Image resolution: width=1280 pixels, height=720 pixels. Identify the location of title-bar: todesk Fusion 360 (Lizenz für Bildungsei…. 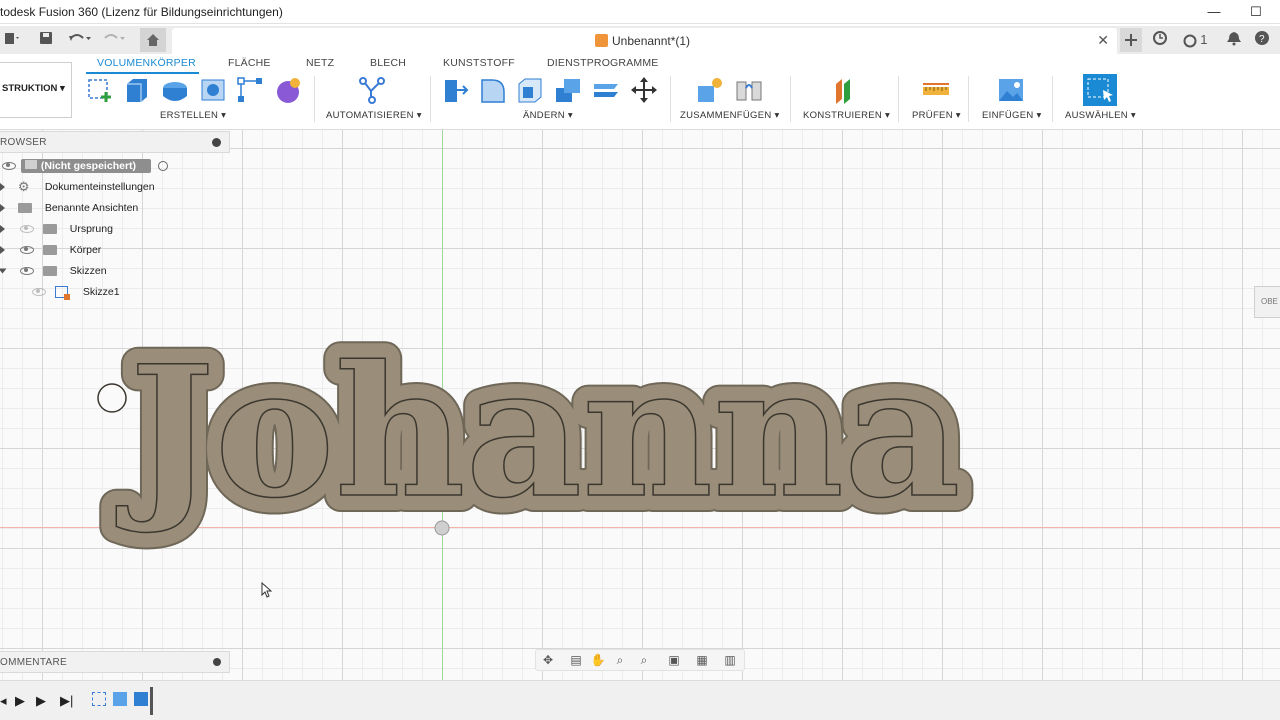
(640, 12).